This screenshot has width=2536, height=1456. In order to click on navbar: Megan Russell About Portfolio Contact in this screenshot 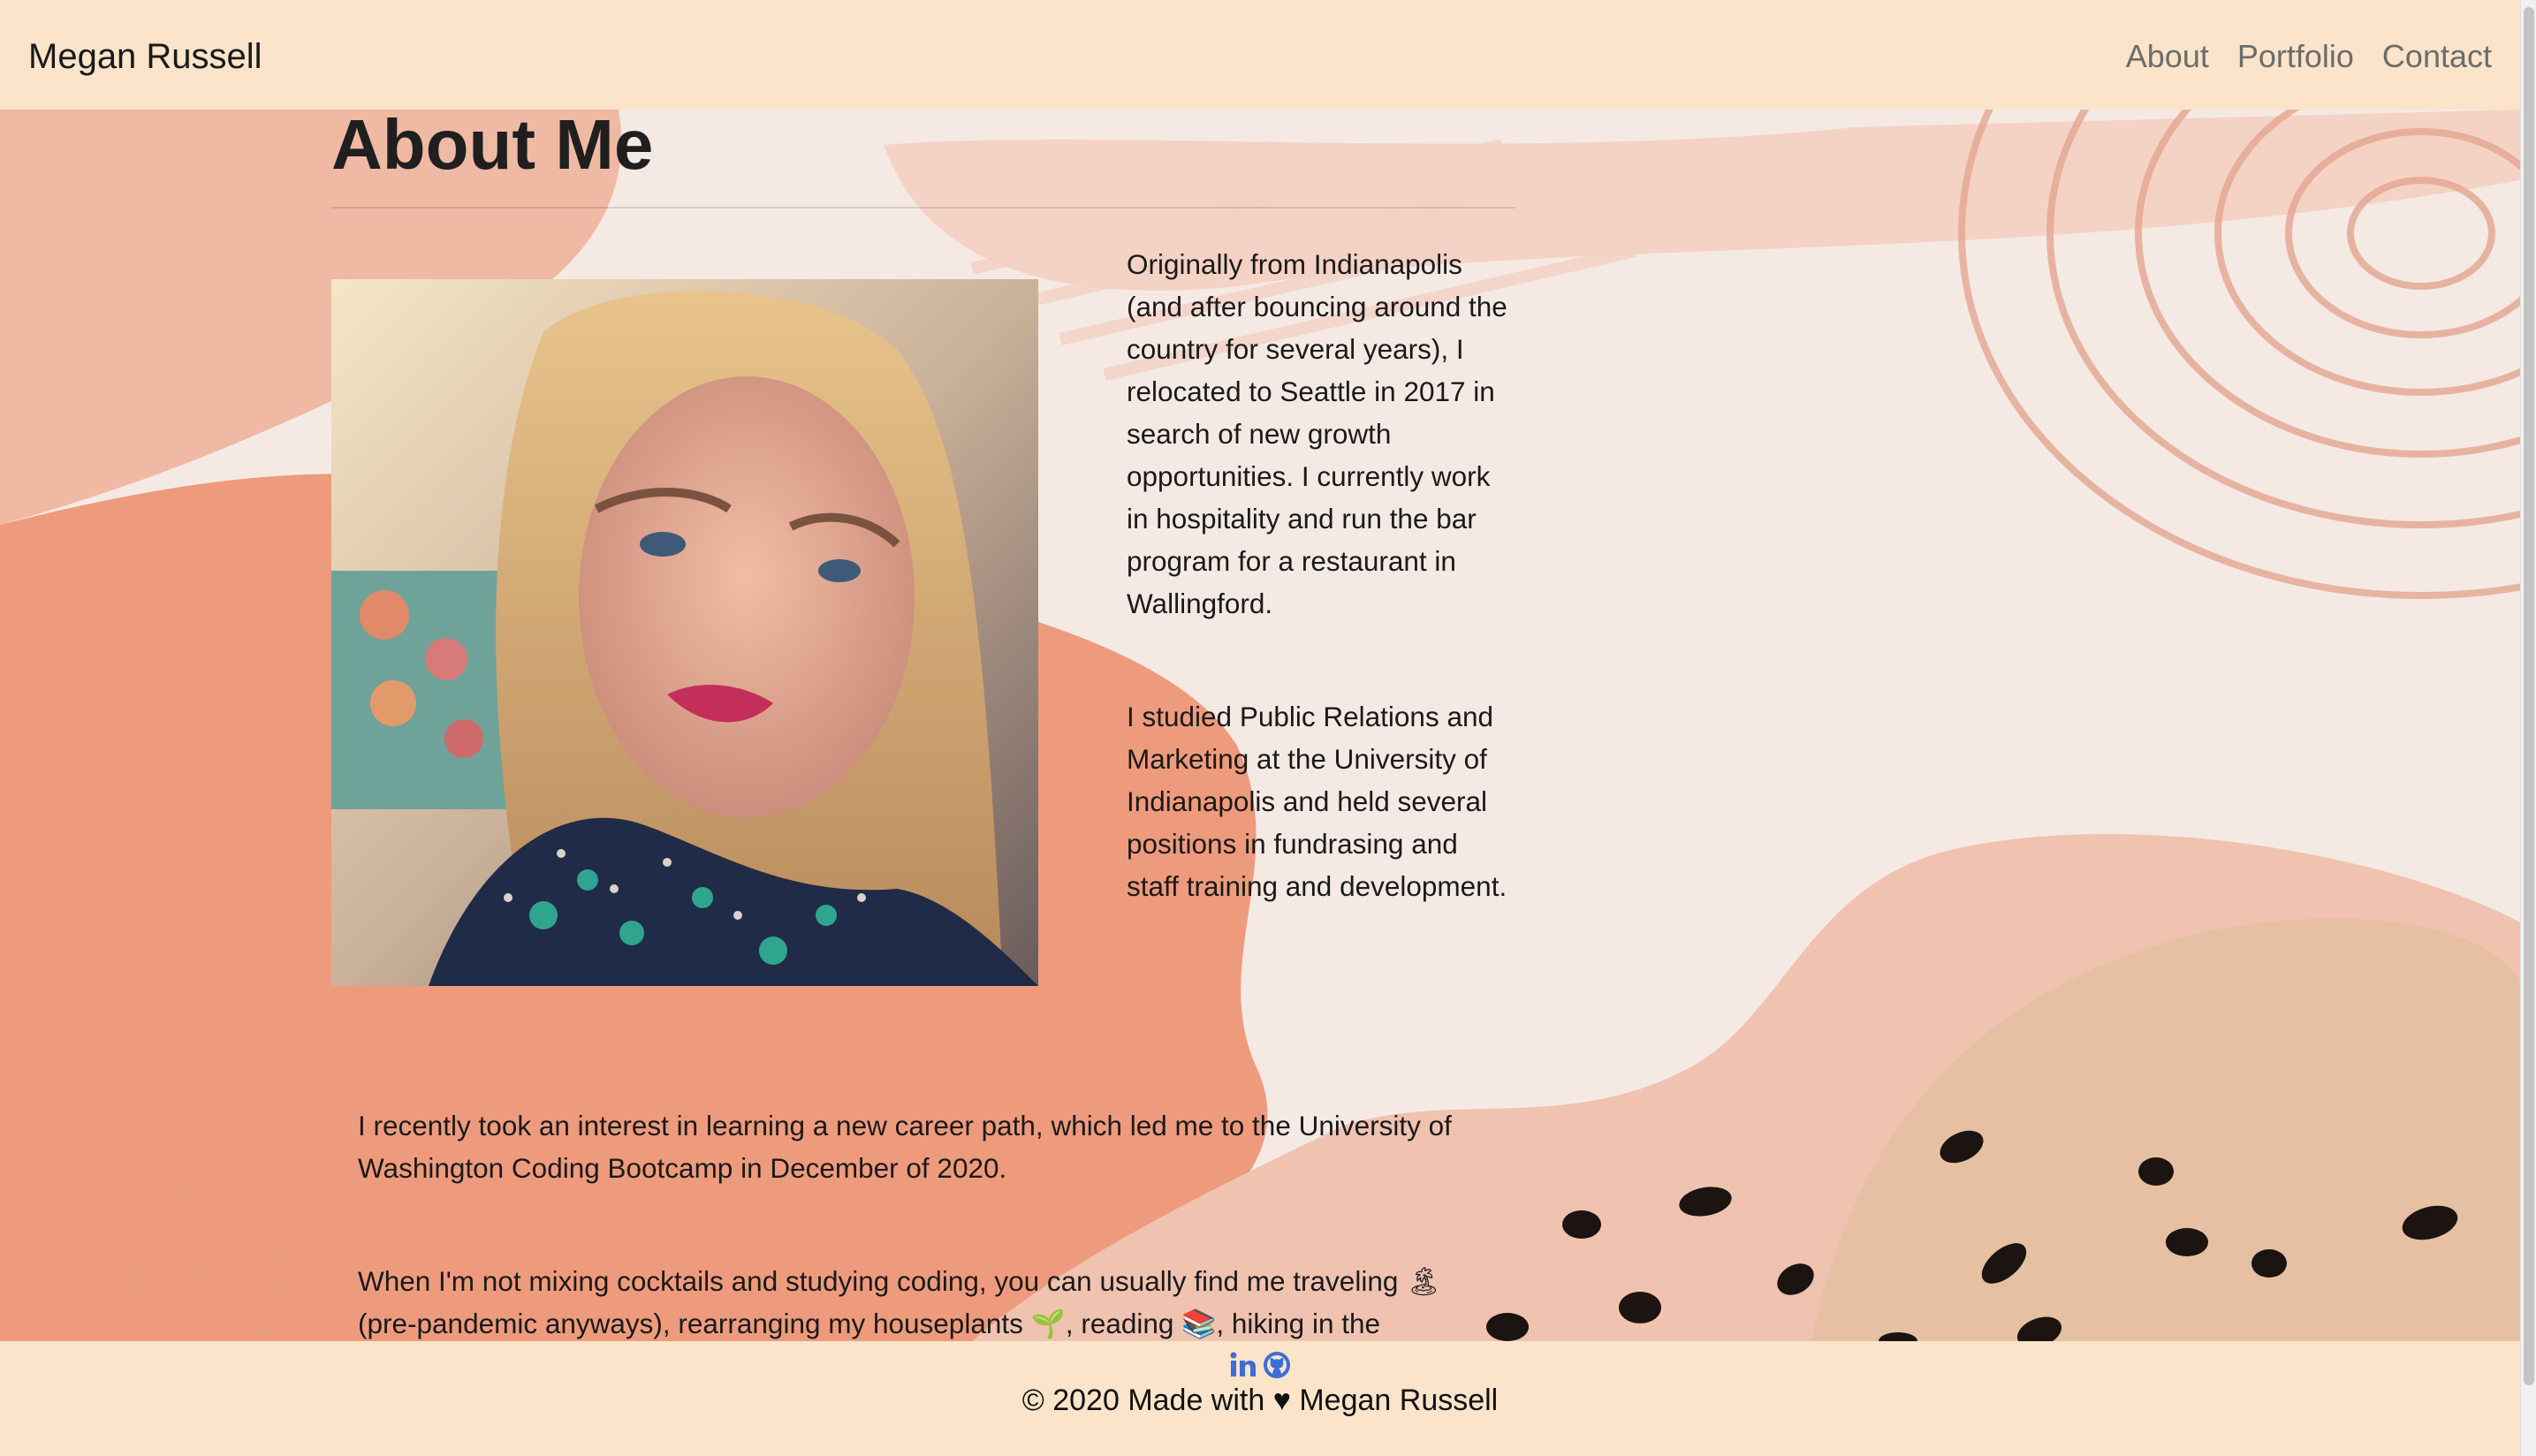, I will do `click(1260, 57)`.